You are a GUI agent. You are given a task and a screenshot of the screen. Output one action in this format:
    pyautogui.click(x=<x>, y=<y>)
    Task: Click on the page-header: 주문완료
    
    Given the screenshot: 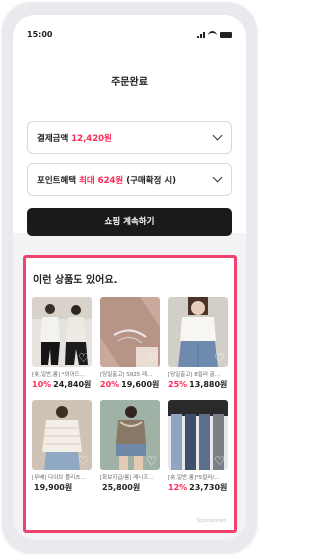 What is the action you would take?
    pyautogui.click(x=129, y=77)
    